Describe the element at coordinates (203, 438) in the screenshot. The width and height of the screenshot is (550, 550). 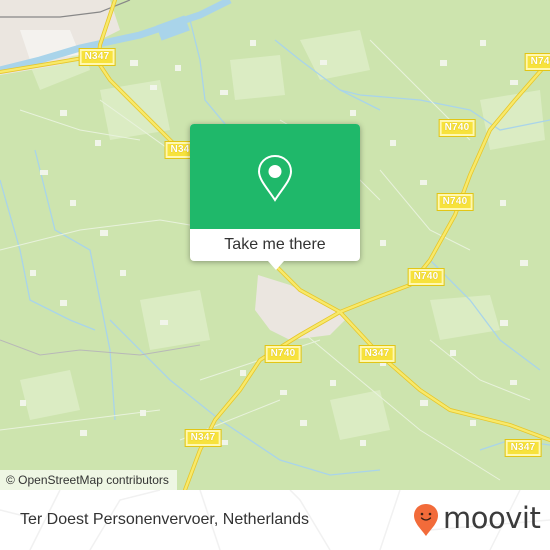
I see `road-shield-n740: N347` at that location.